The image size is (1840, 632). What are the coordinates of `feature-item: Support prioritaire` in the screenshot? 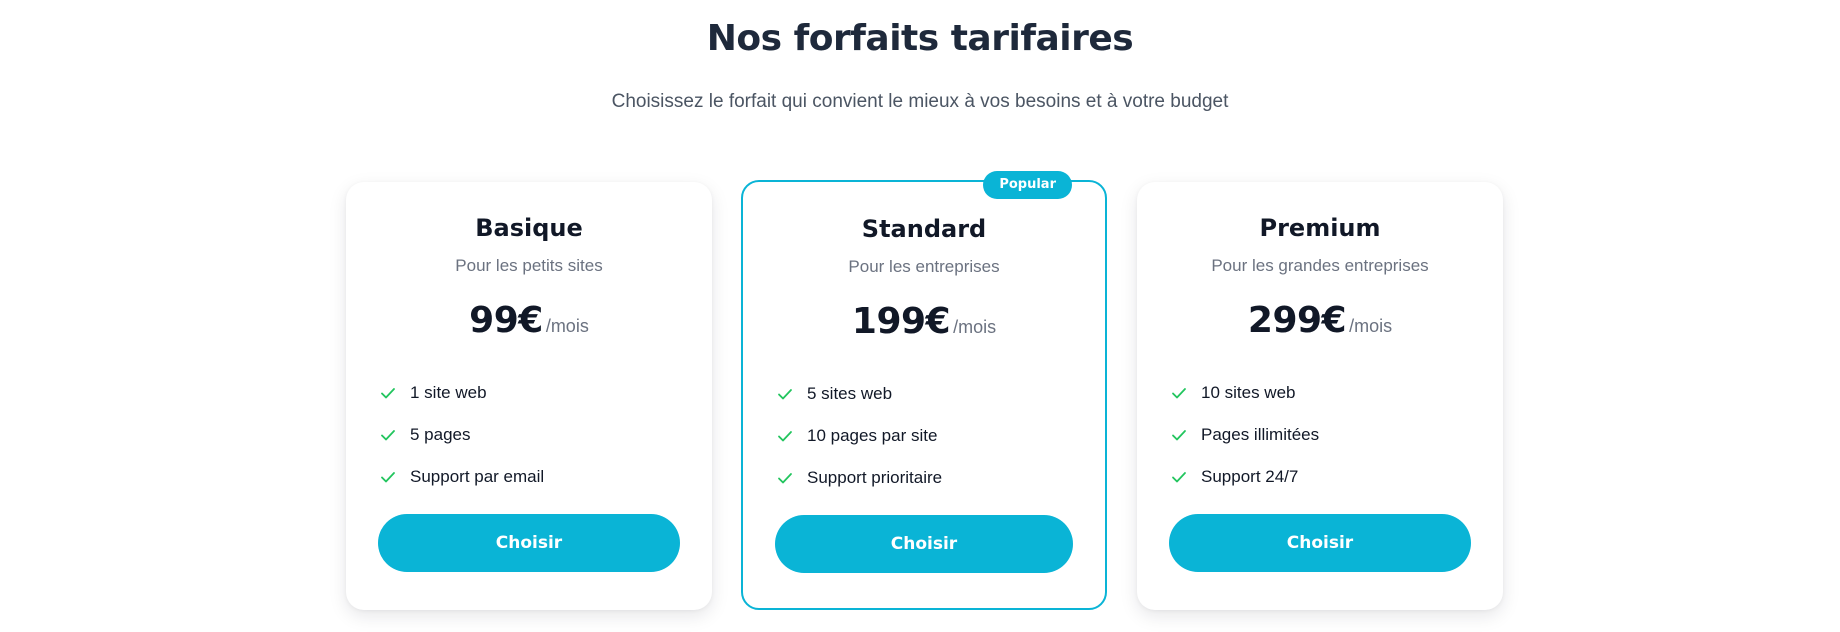 It's located at (924, 478).